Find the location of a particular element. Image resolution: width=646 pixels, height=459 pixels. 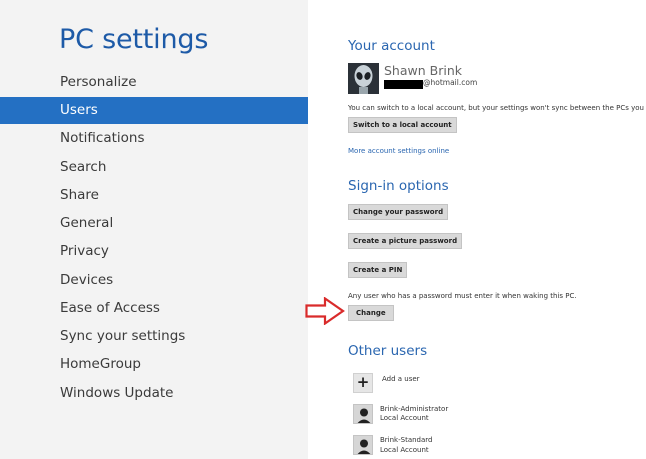

other-user-name: Brink-Administrator is located at coordinates (414, 409).